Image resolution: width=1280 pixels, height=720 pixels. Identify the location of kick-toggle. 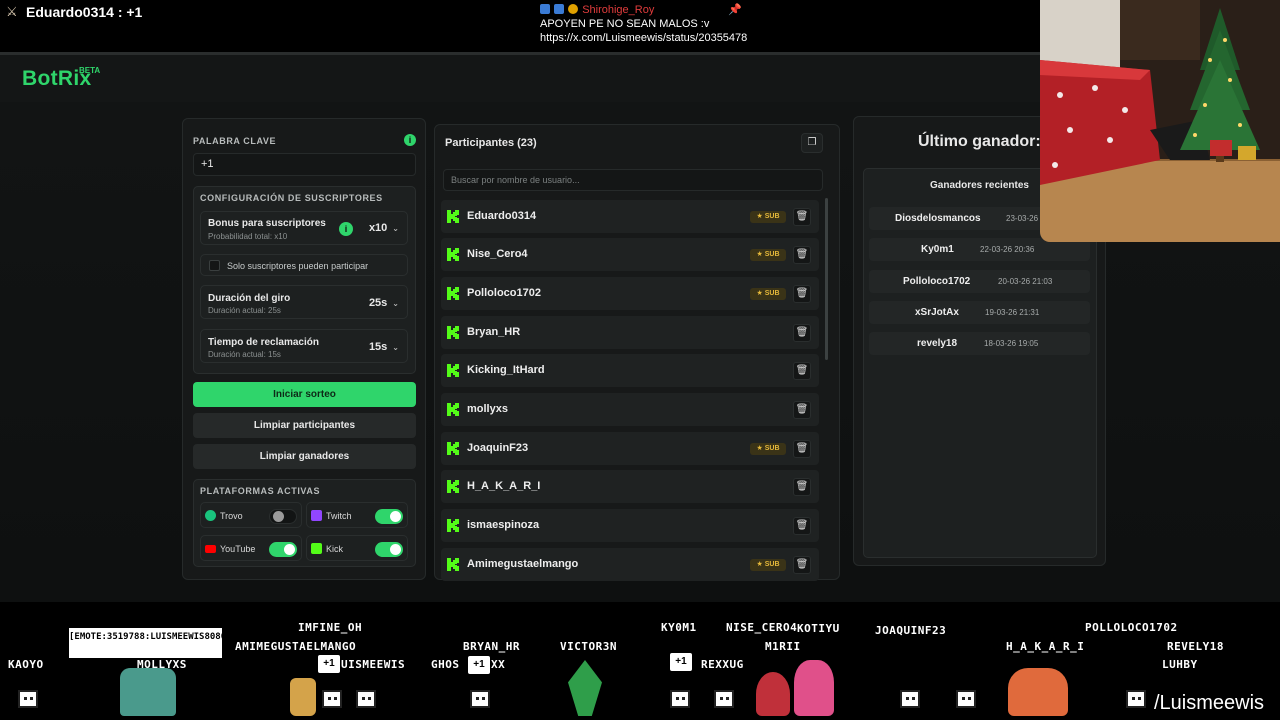
(389, 549).